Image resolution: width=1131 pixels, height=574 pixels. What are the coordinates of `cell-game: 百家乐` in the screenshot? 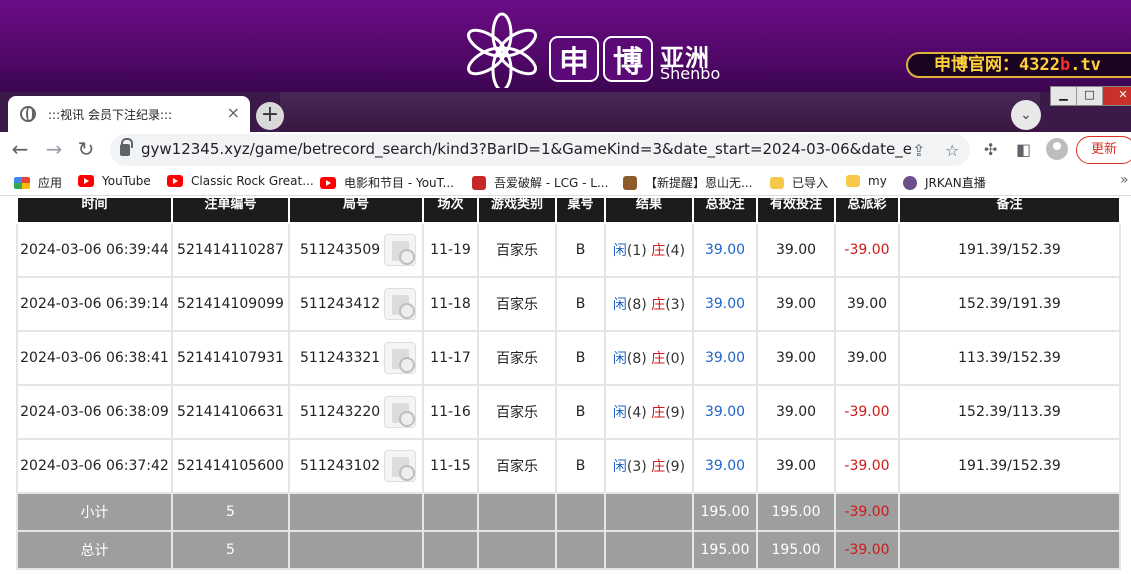 It's located at (517, 466).